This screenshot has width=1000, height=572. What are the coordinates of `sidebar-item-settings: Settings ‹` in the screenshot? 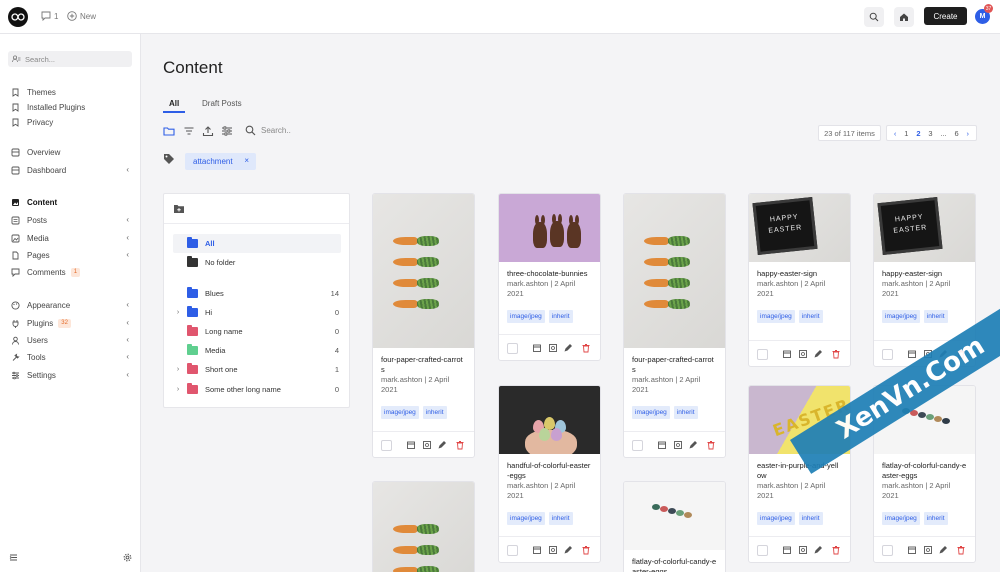 It's located at (71, 375).